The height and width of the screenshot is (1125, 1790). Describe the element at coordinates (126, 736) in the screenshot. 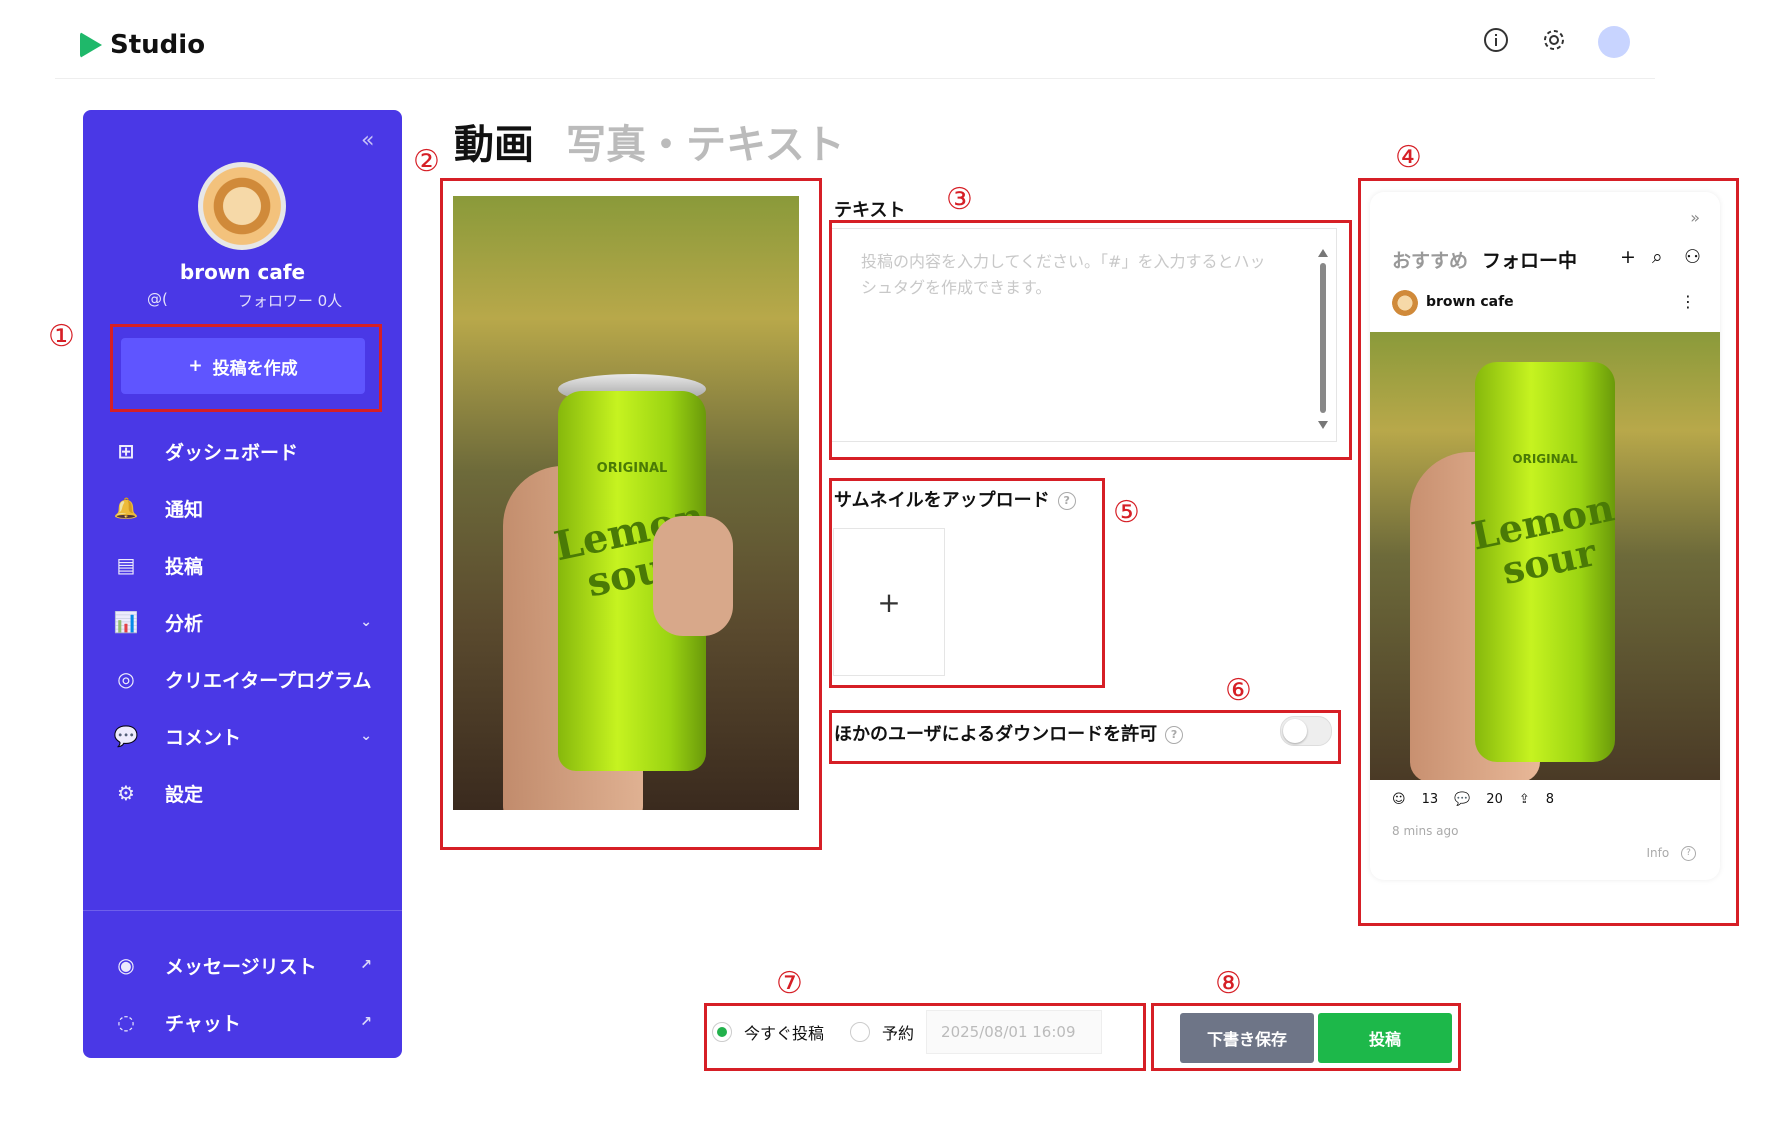

I see `comment-icon: 💬` at that location.